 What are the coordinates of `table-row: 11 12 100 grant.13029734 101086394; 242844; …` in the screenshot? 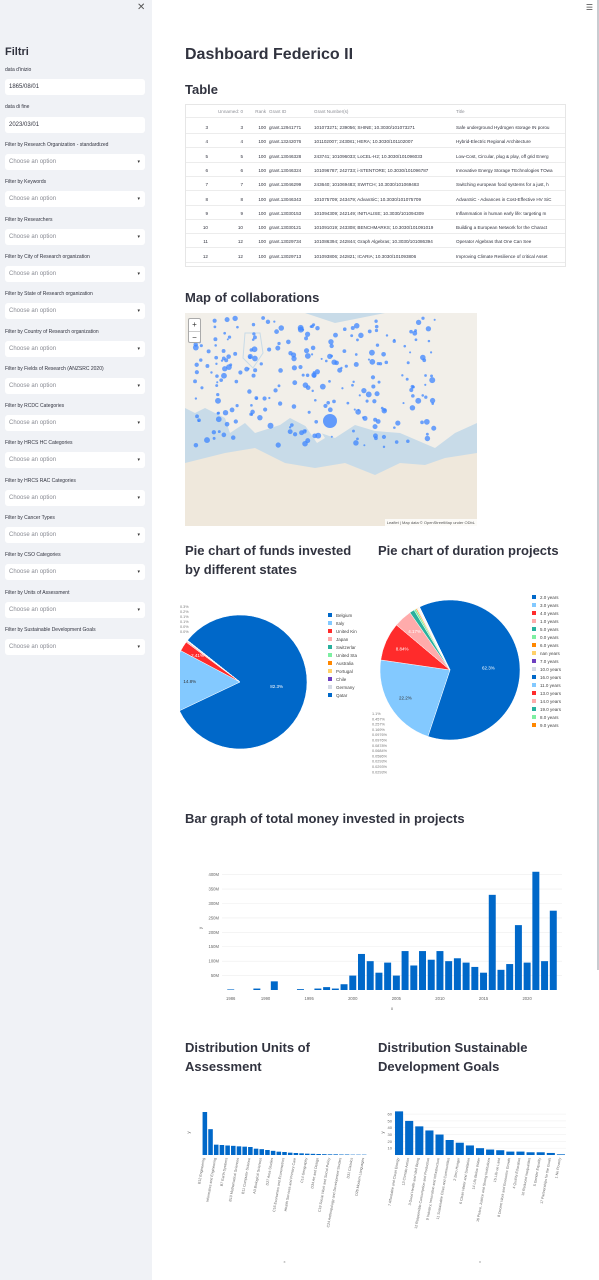 It's located at (375, 242).